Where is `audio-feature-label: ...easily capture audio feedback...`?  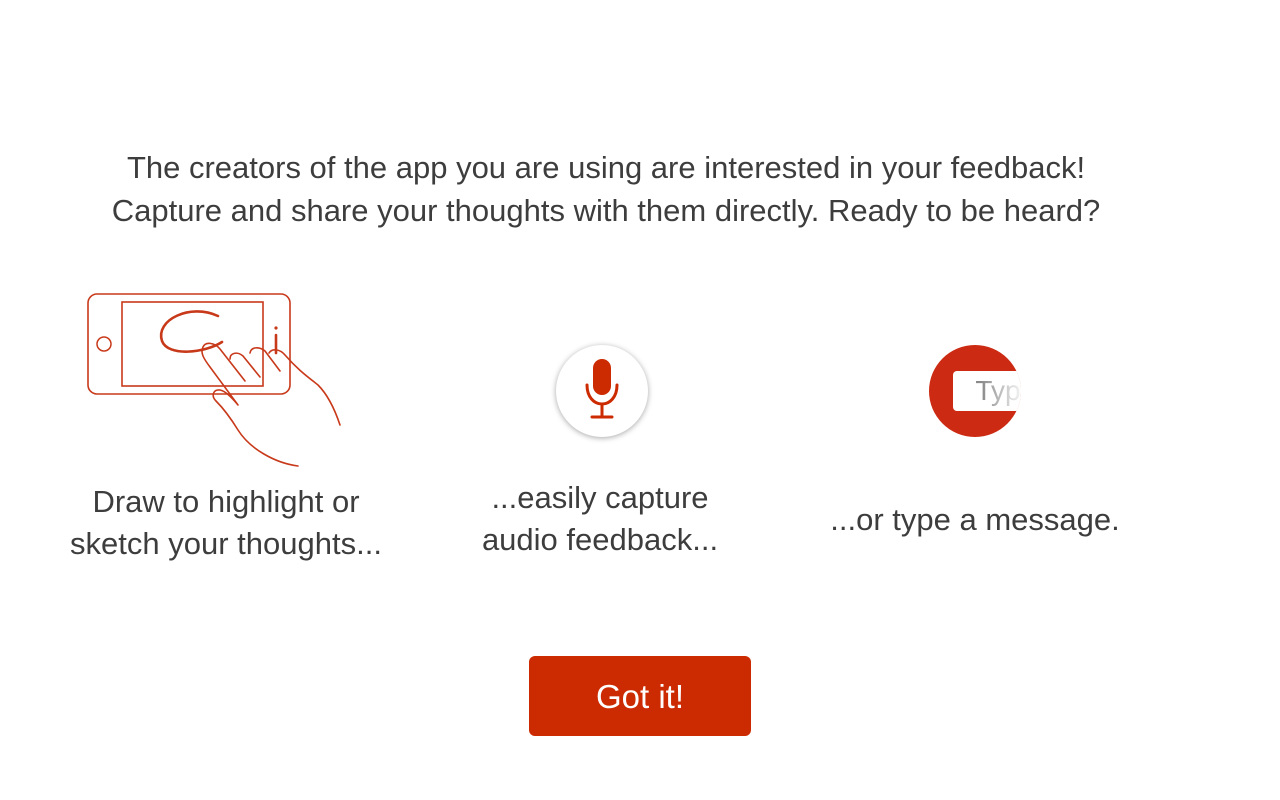 audio-feature-label: ...easily capture audio feedback... is located at coordinates (600, 519).